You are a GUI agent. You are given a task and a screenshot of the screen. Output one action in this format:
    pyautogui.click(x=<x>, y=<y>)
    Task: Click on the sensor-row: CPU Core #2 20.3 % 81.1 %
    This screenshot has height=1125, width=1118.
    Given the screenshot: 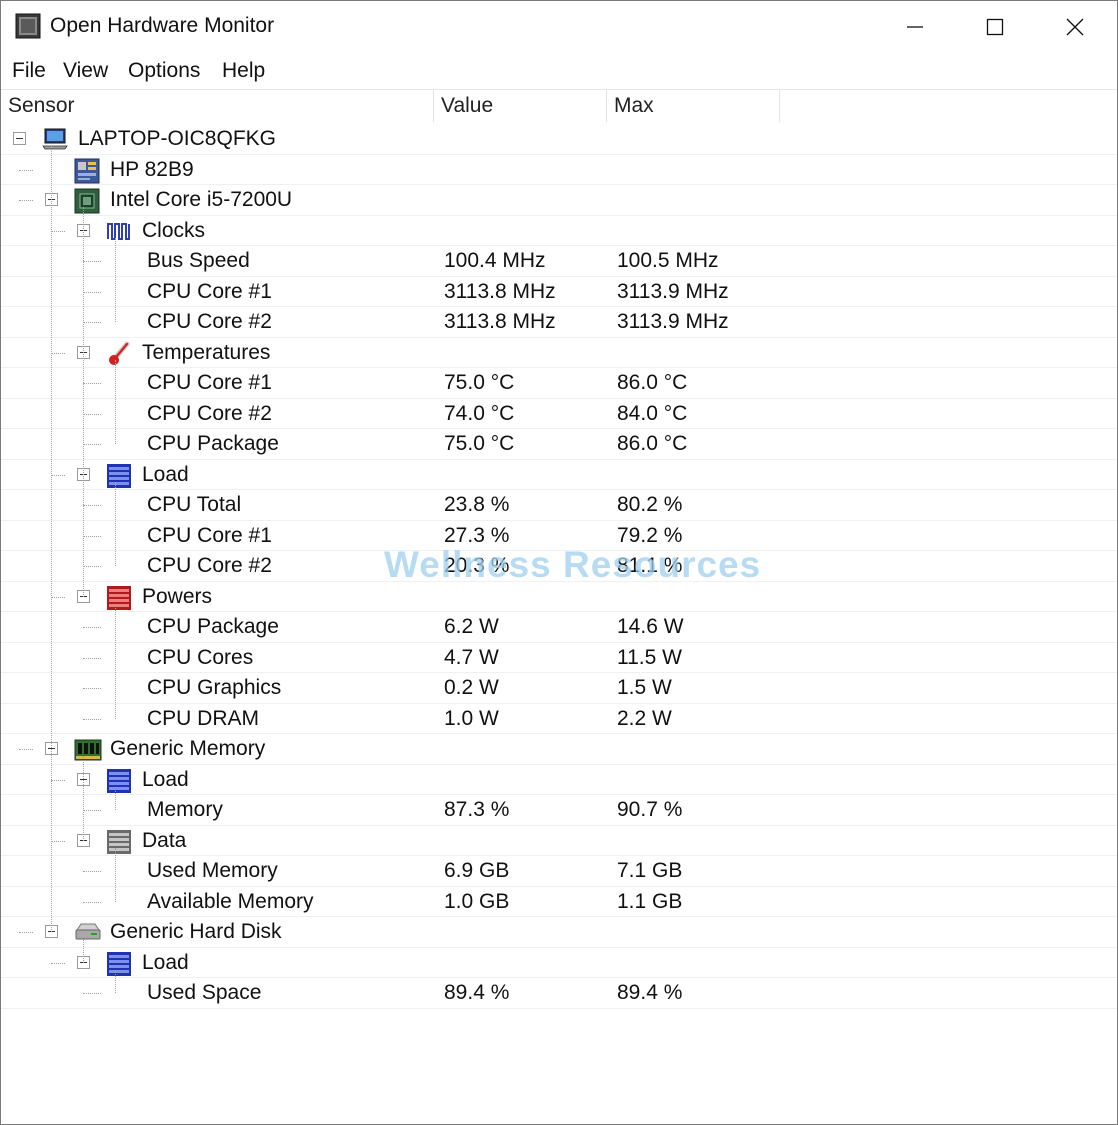 What is the action you would take?
    pyautogui.click(x=559, y=566)
    